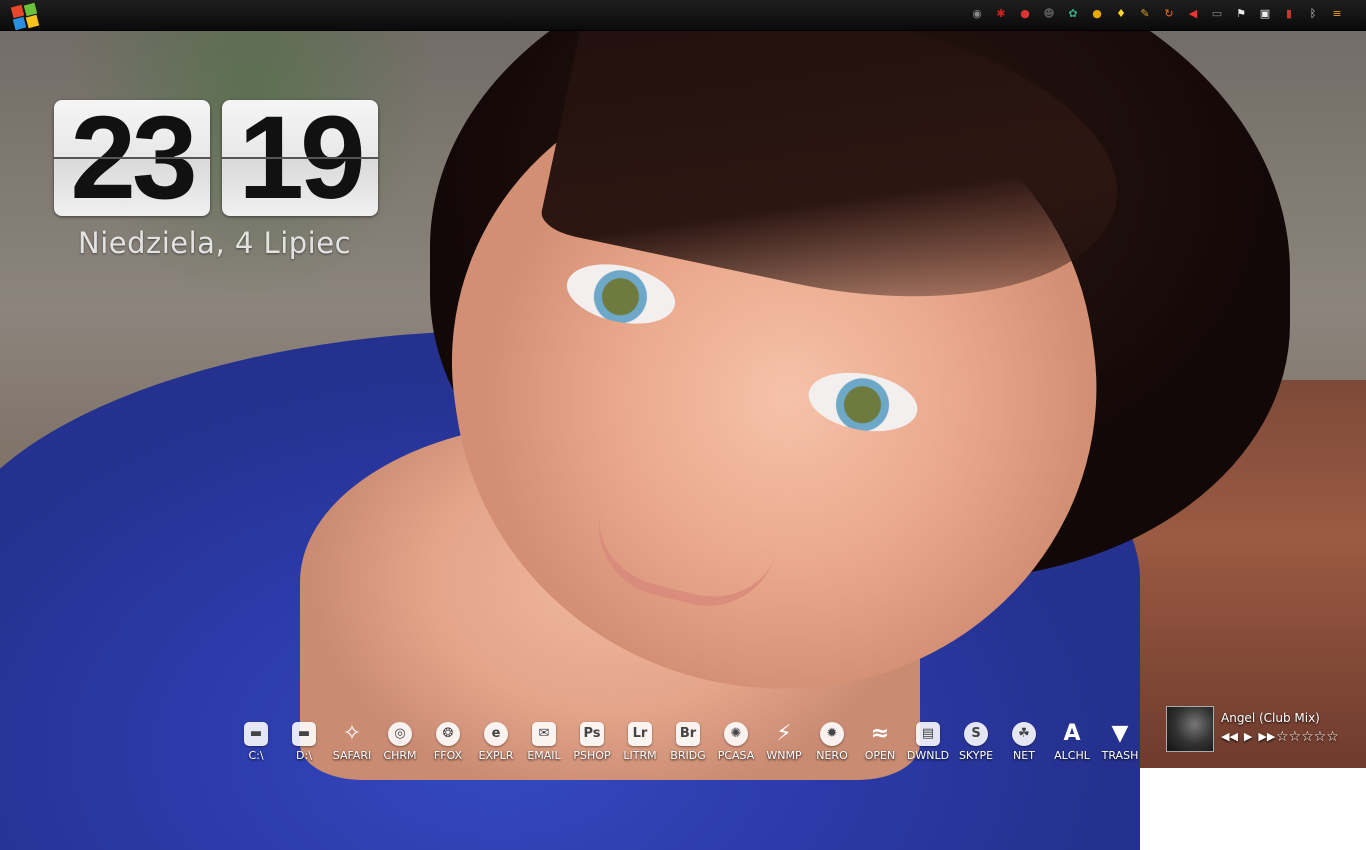 This screenshot has width=1366, height=850. I want to click on dock-item-network: ☘ NET, so click(1024, 743).